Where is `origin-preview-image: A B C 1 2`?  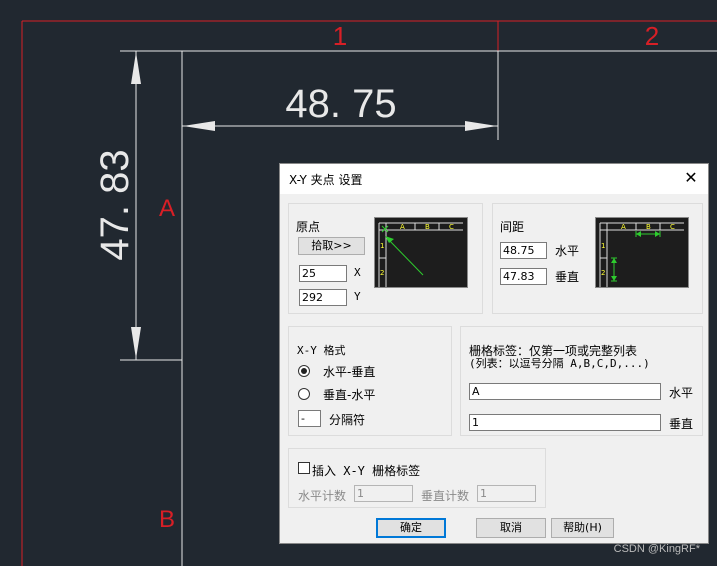
origin-preview-image: A B C 1 2 is located at coordinates (421, 252).